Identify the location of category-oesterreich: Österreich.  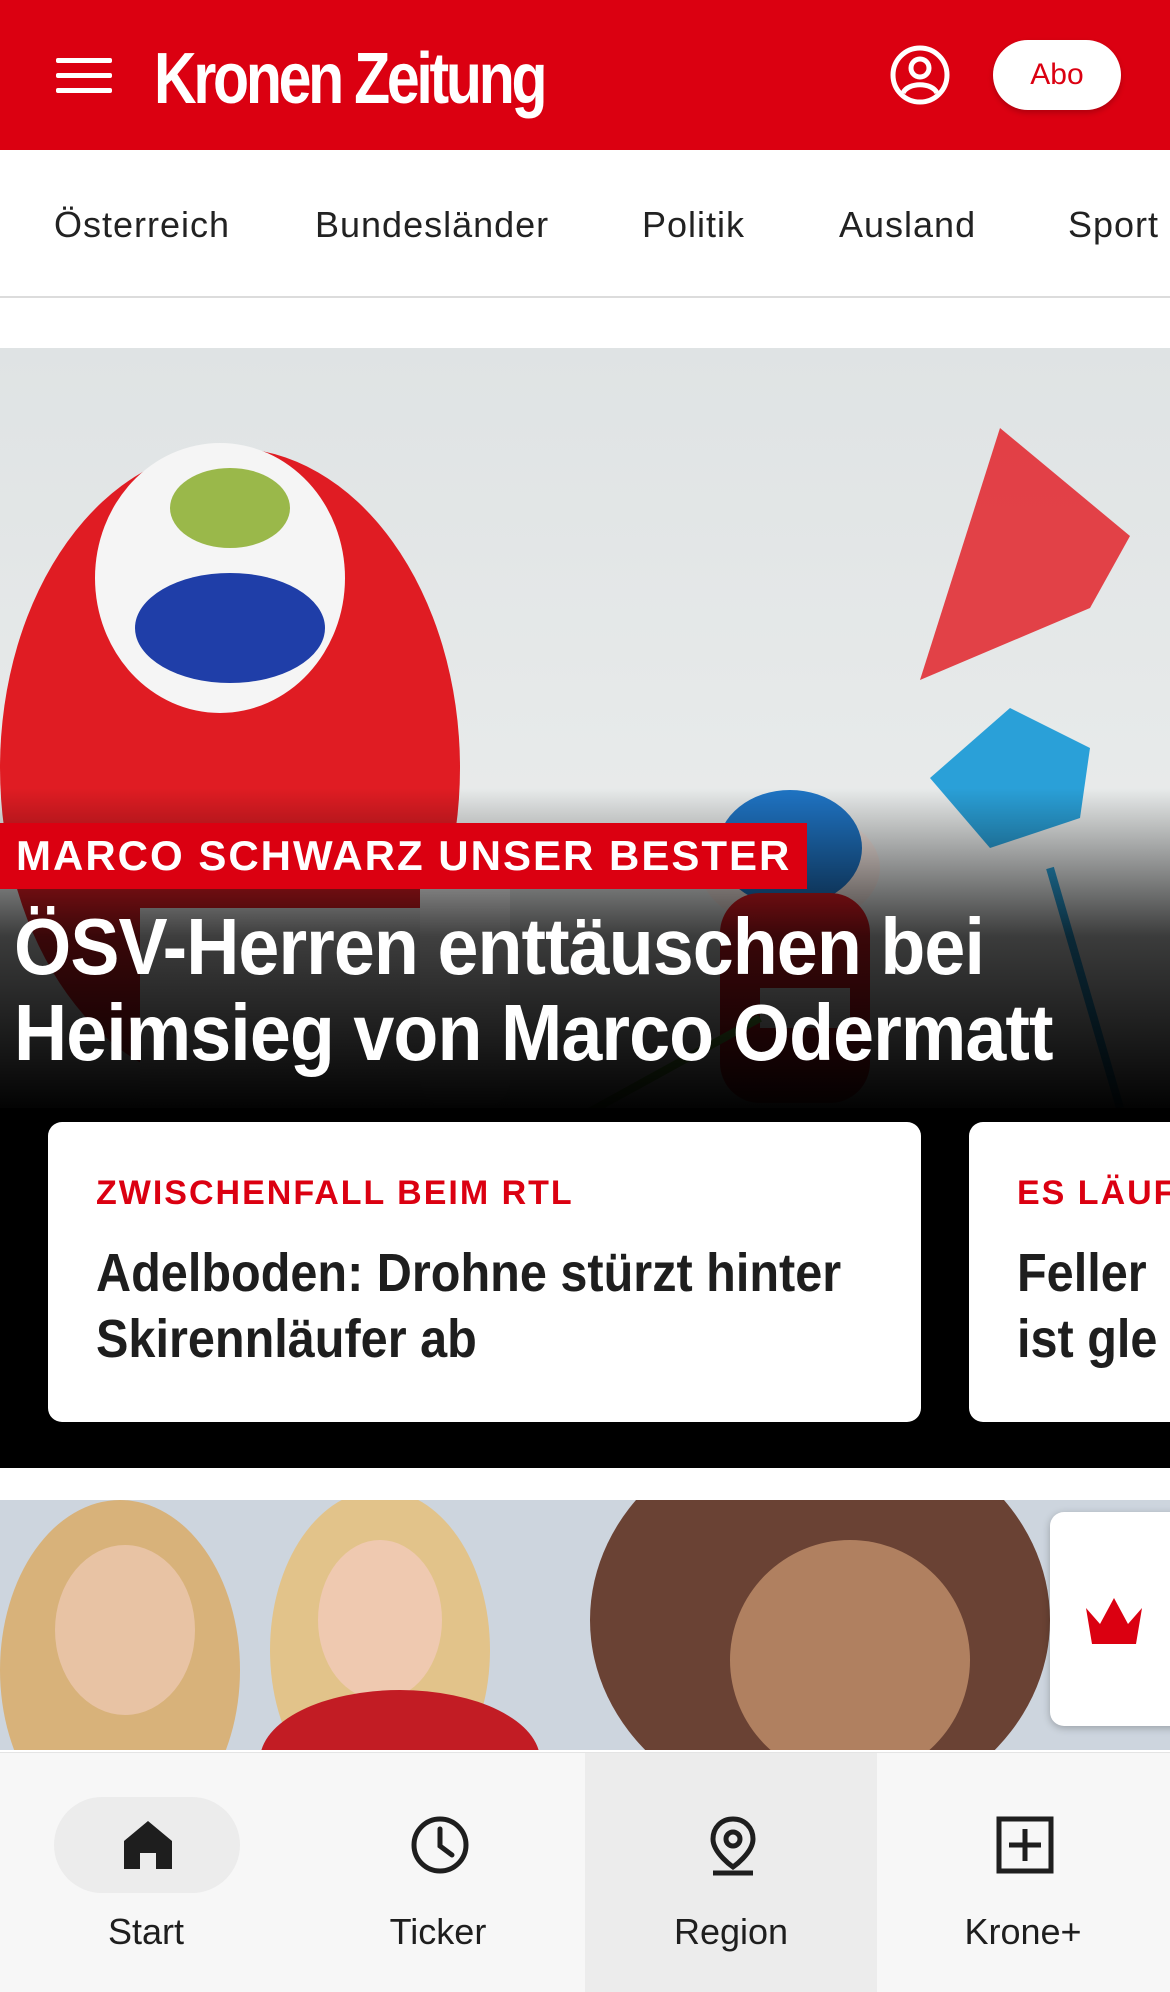
(142, 225).